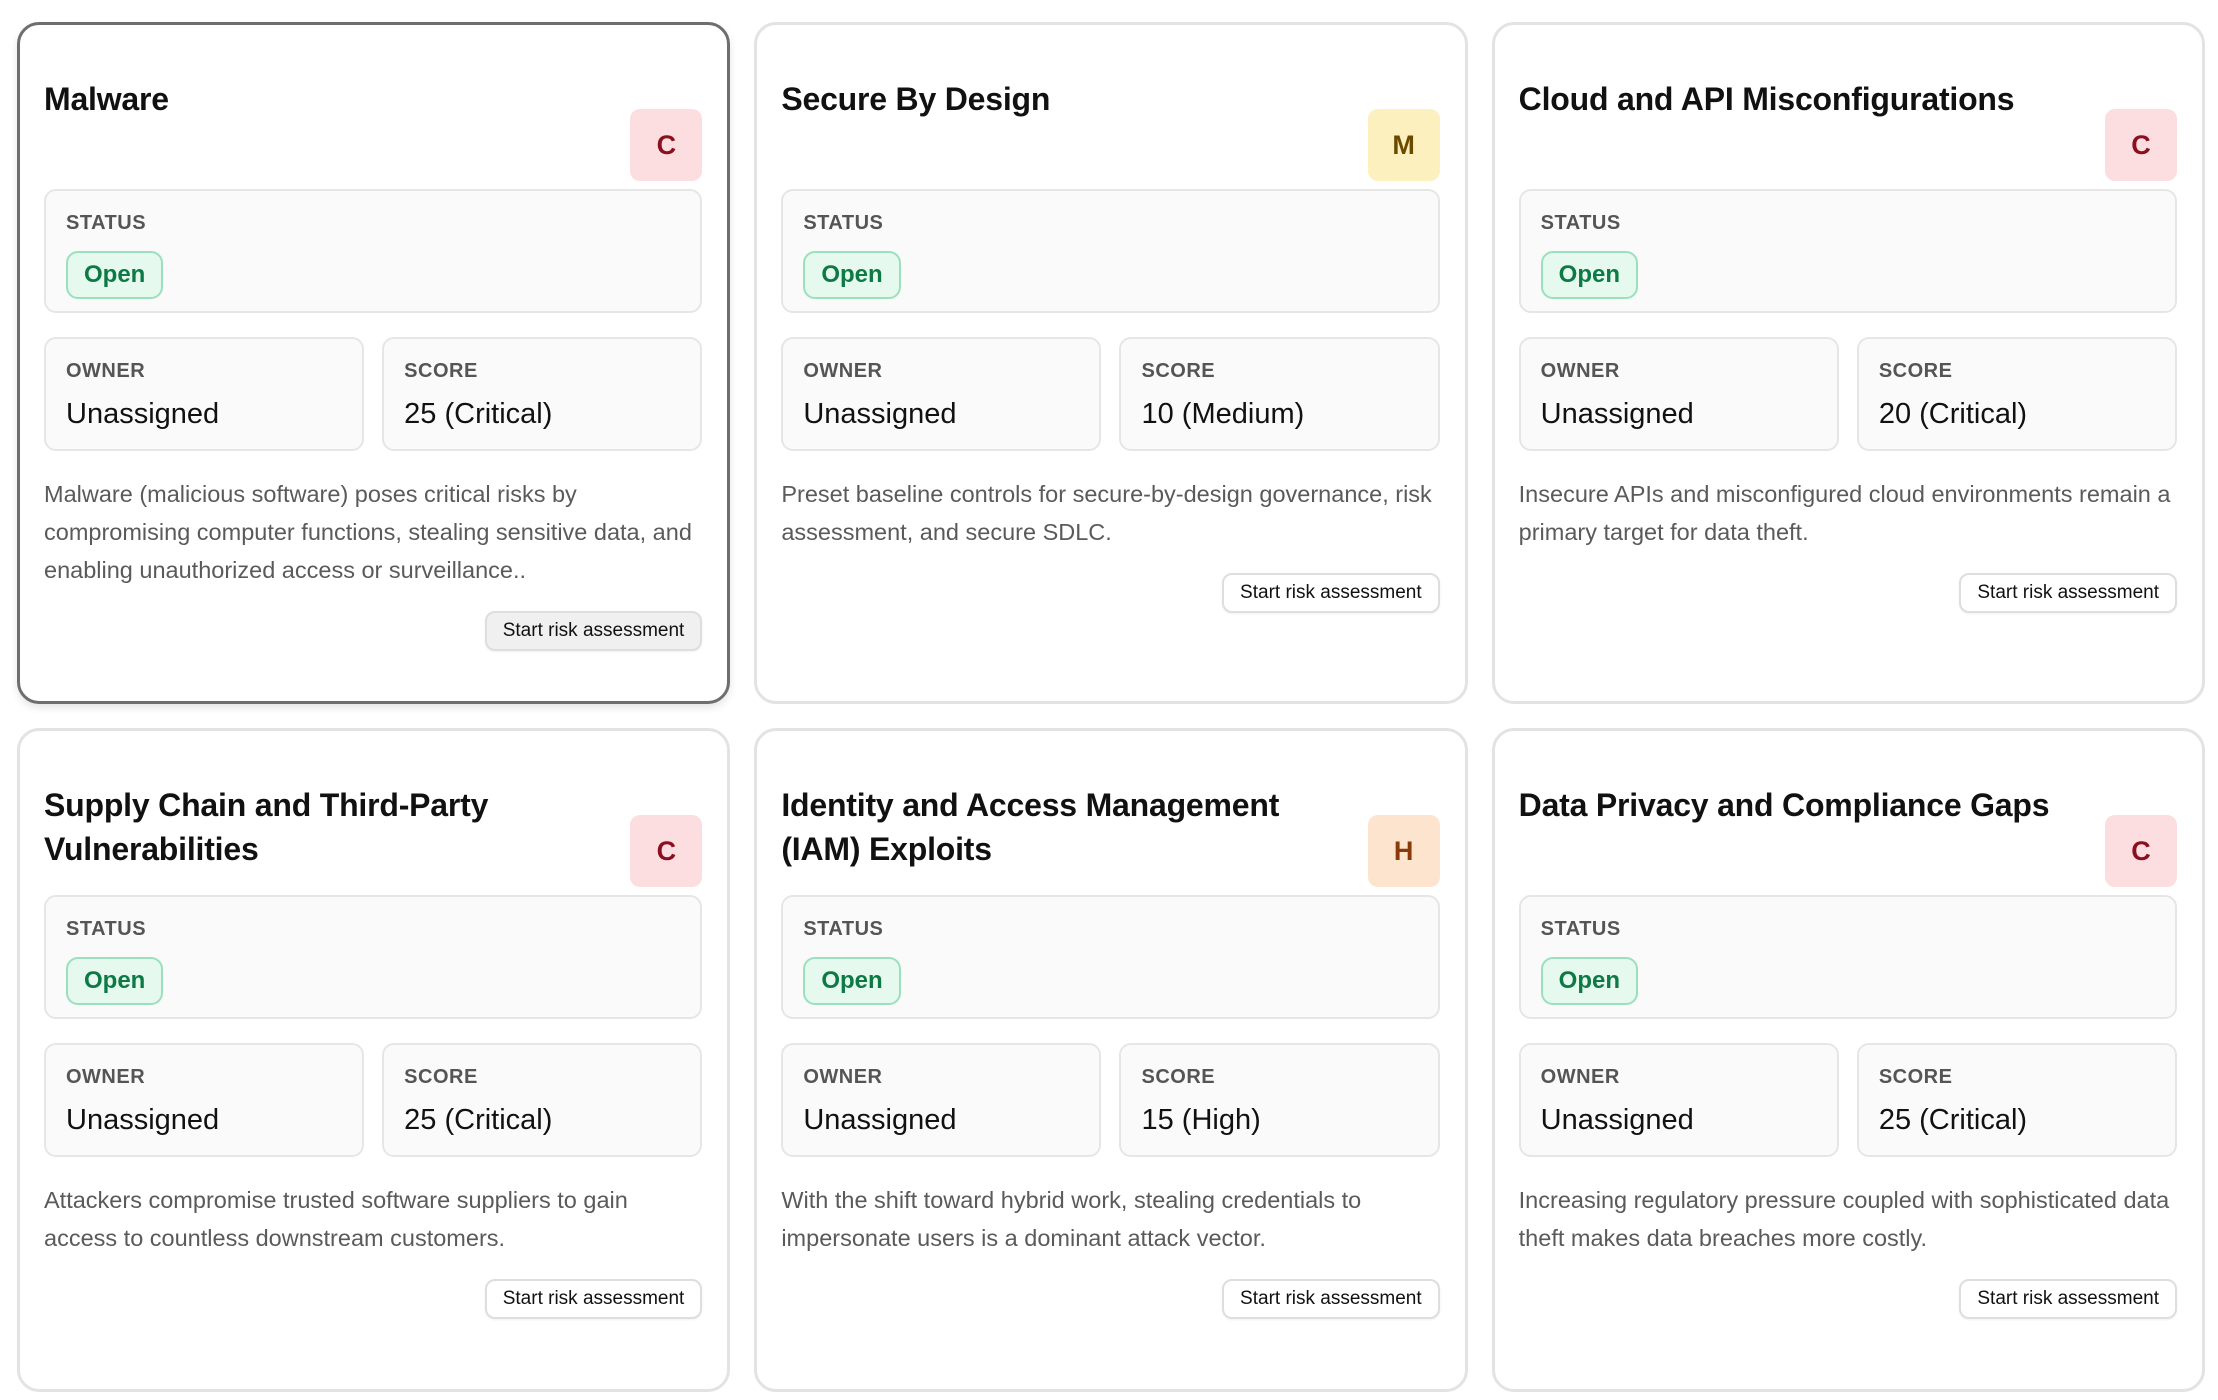 This screenshot has height=1400, width=2218. I want to click on score-panel: SCORE 15 (High), so click(1279, 1100).